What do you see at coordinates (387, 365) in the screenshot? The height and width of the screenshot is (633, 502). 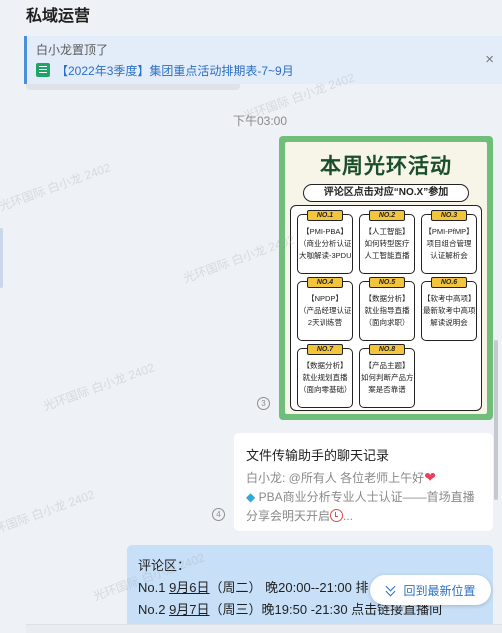 I see `activity-text-line: 【产品主题】` at bounding box center [387, 365].